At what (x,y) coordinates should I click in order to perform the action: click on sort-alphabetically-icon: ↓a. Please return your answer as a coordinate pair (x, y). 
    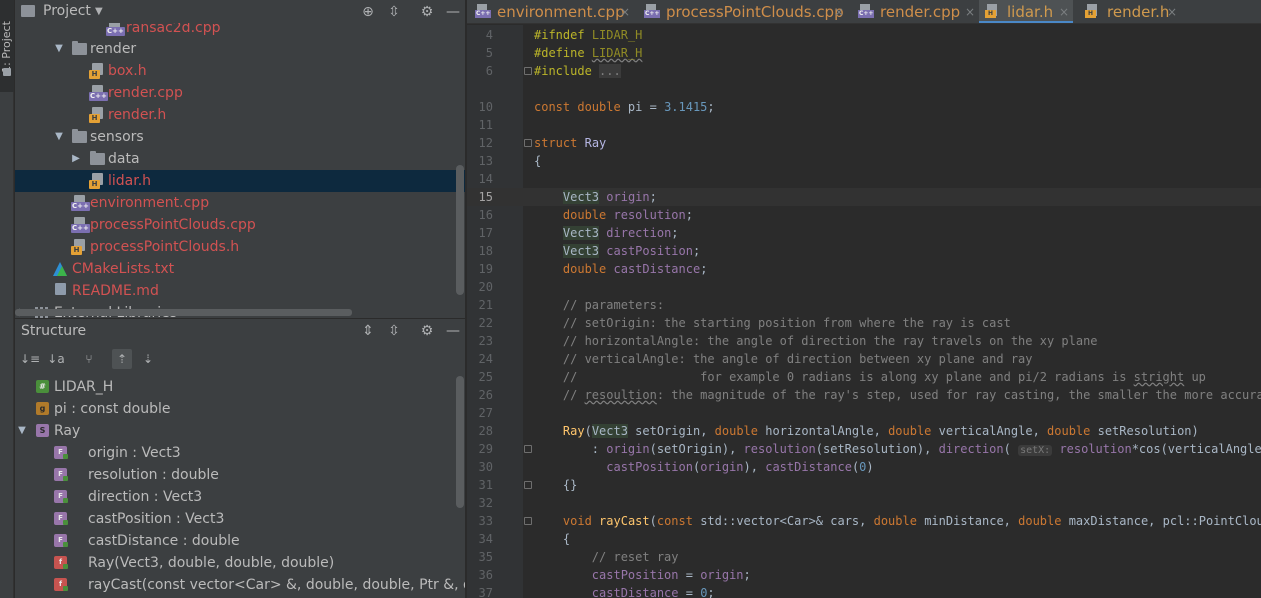
    Looking at the image, I should click on (56, 359).